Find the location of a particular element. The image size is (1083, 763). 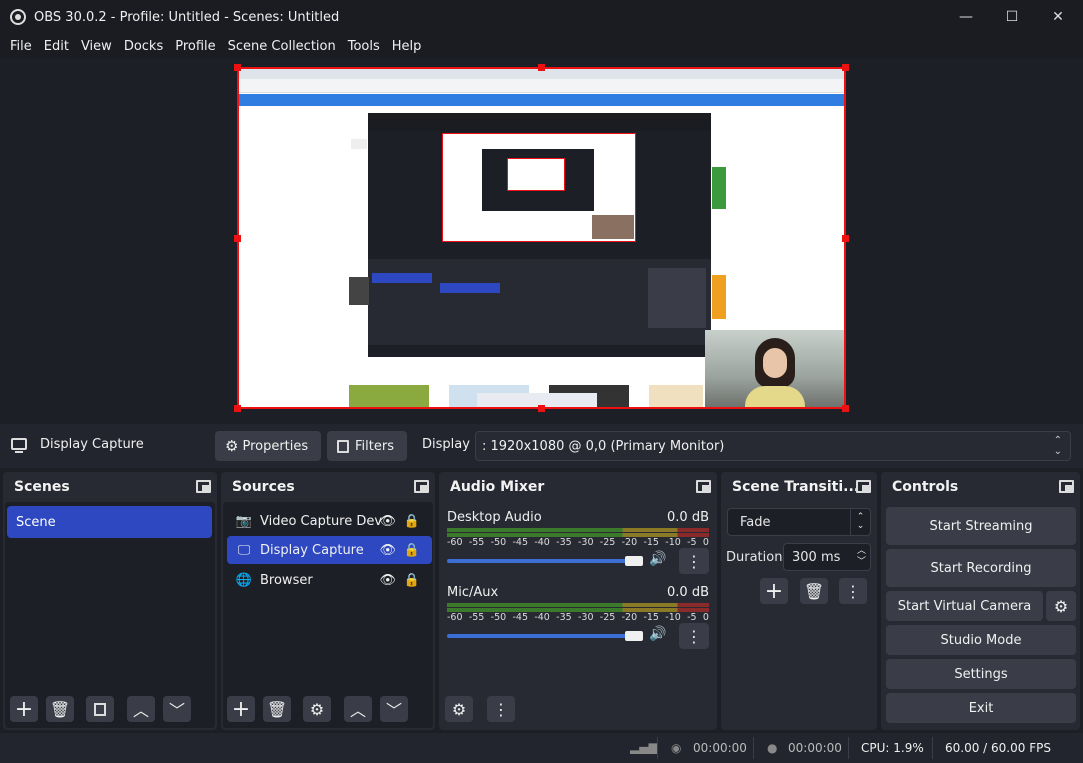

filters-button: Filters is located at coordinates (367, 446).